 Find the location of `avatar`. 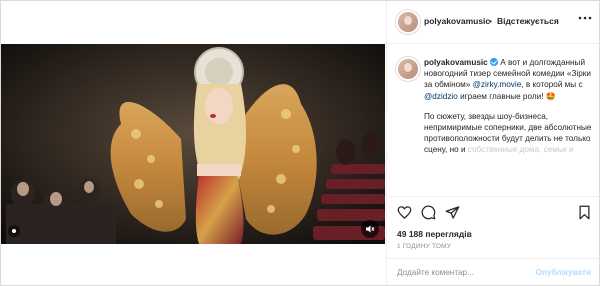

avatar is located at coordinates (408, 22).